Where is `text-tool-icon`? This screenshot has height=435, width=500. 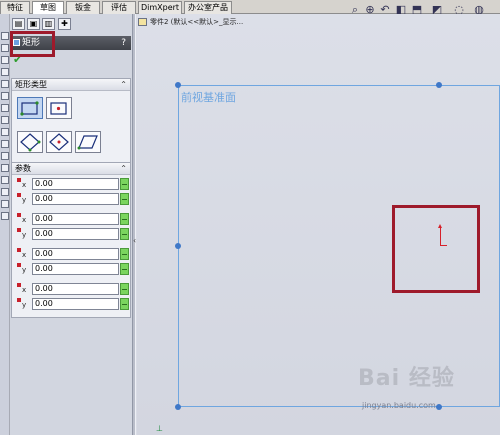
text-tool-icon is located at coordinates (5, 144).